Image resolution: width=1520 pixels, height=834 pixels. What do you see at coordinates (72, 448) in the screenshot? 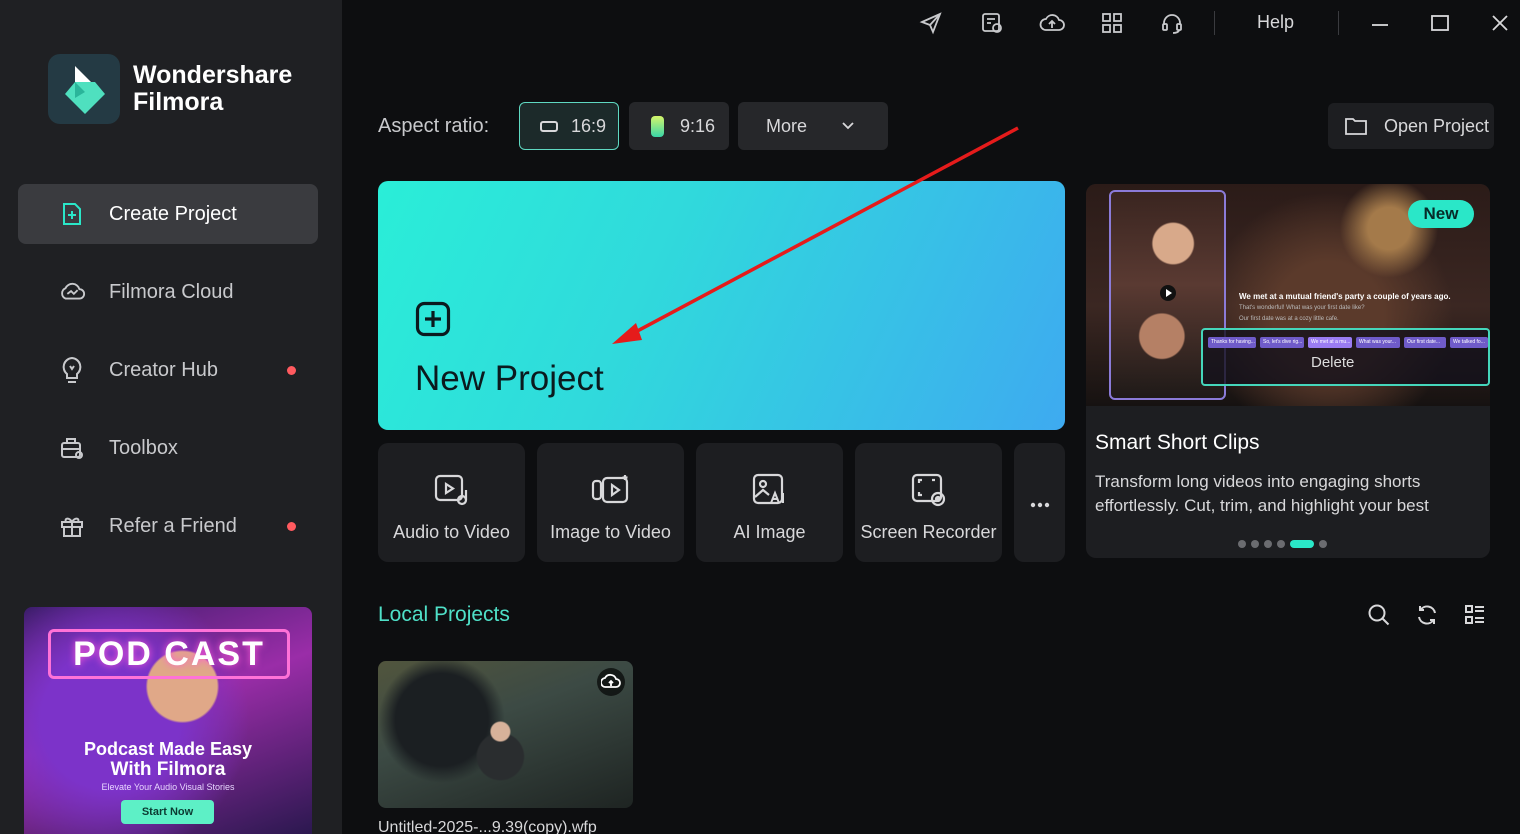
I see `toolbox-icon` at bounding box center [72, 448].